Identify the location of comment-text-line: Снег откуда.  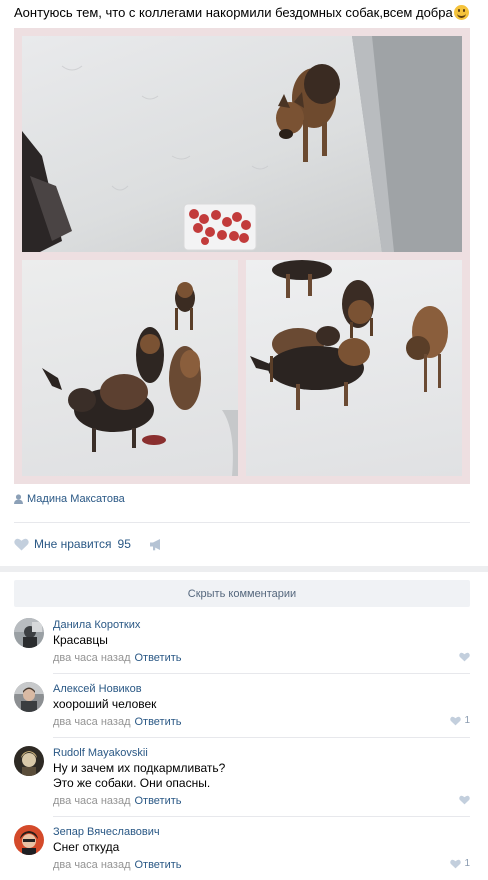
(86, 847).